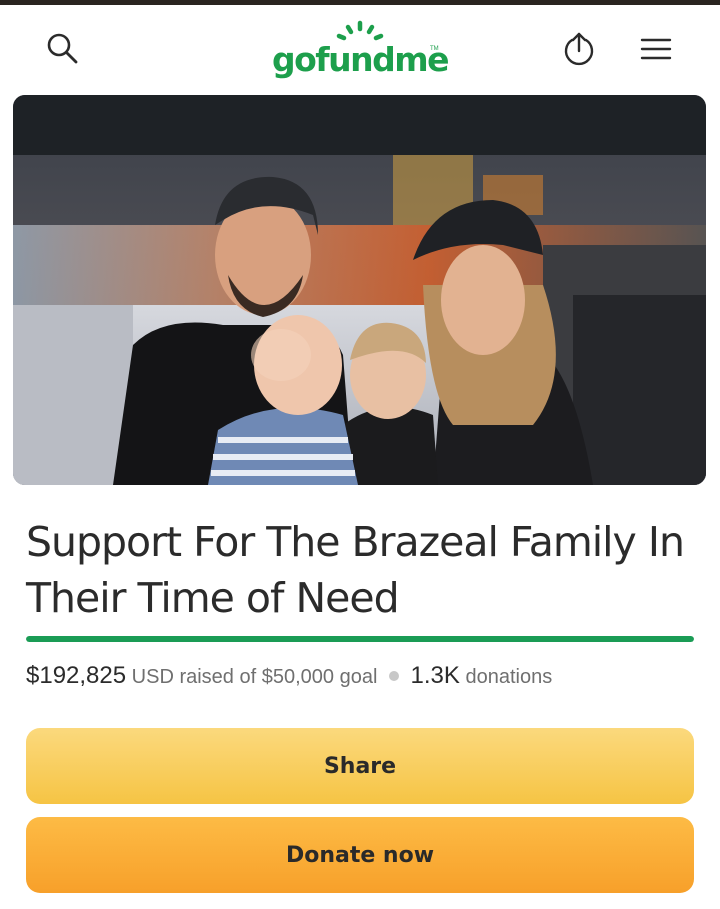  I want to click on raised-amount: $192,825, so click(76, 675).